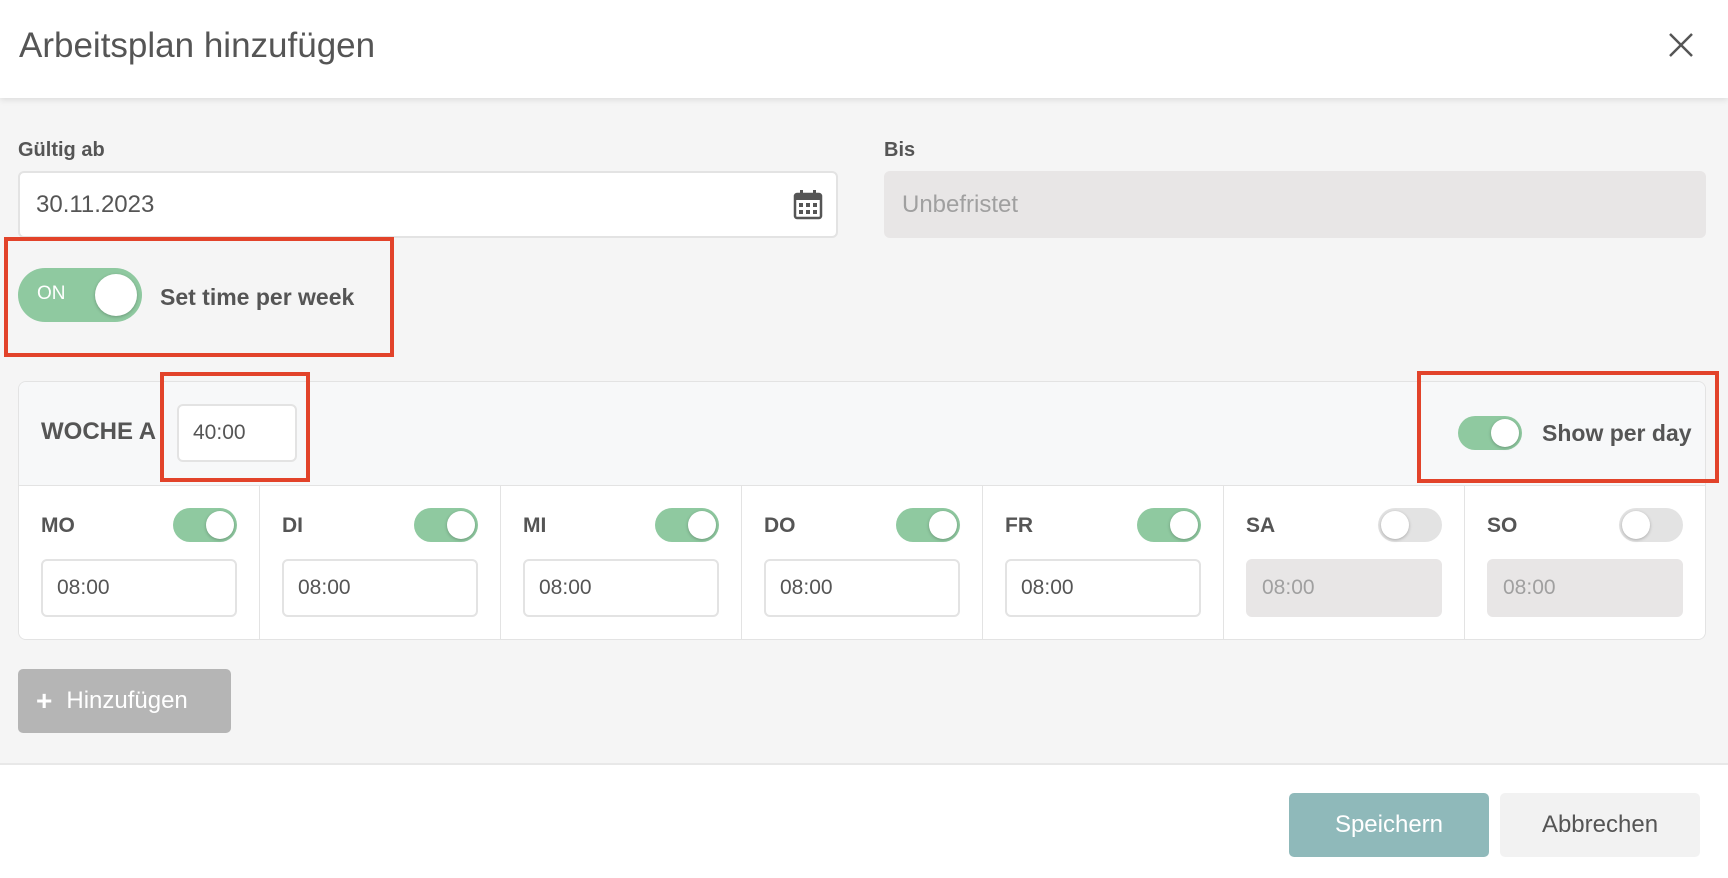 The image size is (1728, 878). I want to click on day-mo: MO 08:00, so click(139, 562).